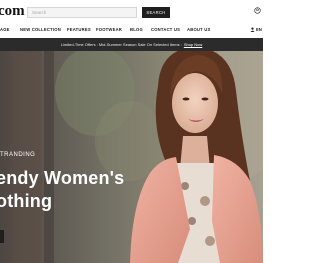  I want to click on nav-item-age: AGE, so click(5, 29).